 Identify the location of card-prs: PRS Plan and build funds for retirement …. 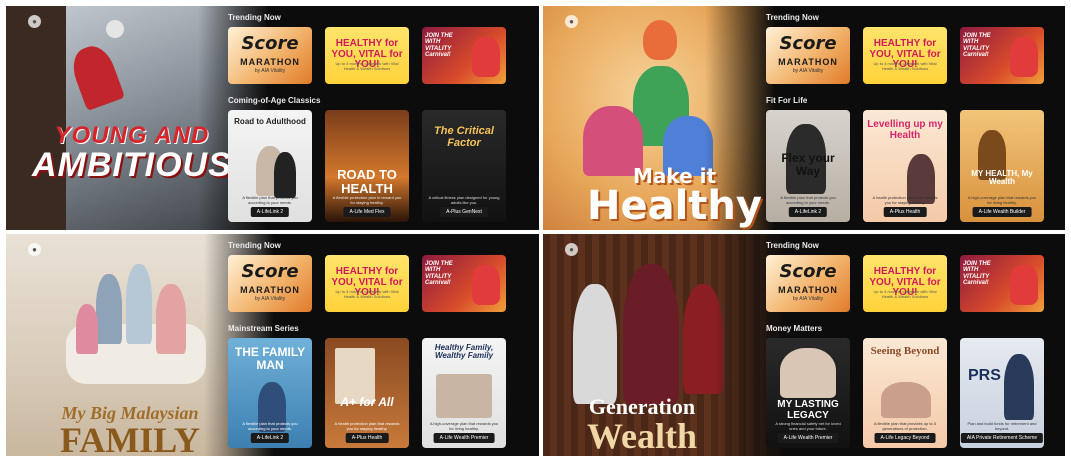
(1002, 393).